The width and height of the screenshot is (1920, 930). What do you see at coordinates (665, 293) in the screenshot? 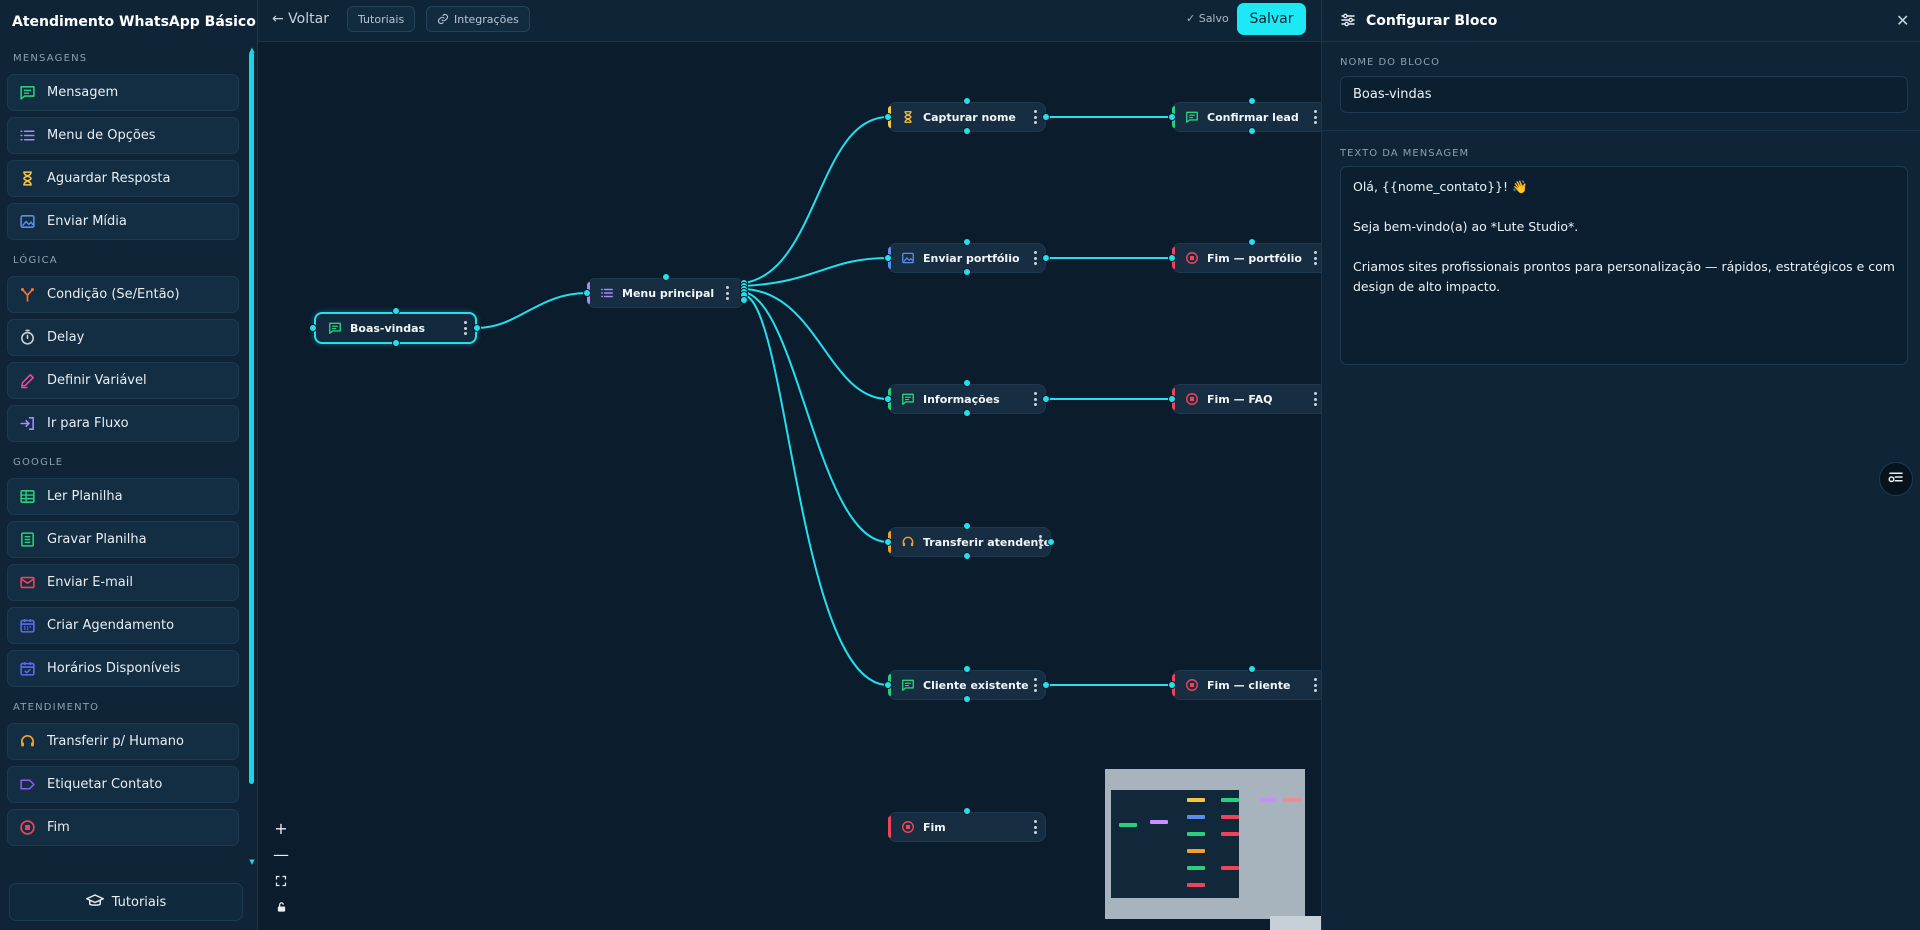
I see `flow-node-menu-principal: Menu principal` at bounding box center [665, 293].